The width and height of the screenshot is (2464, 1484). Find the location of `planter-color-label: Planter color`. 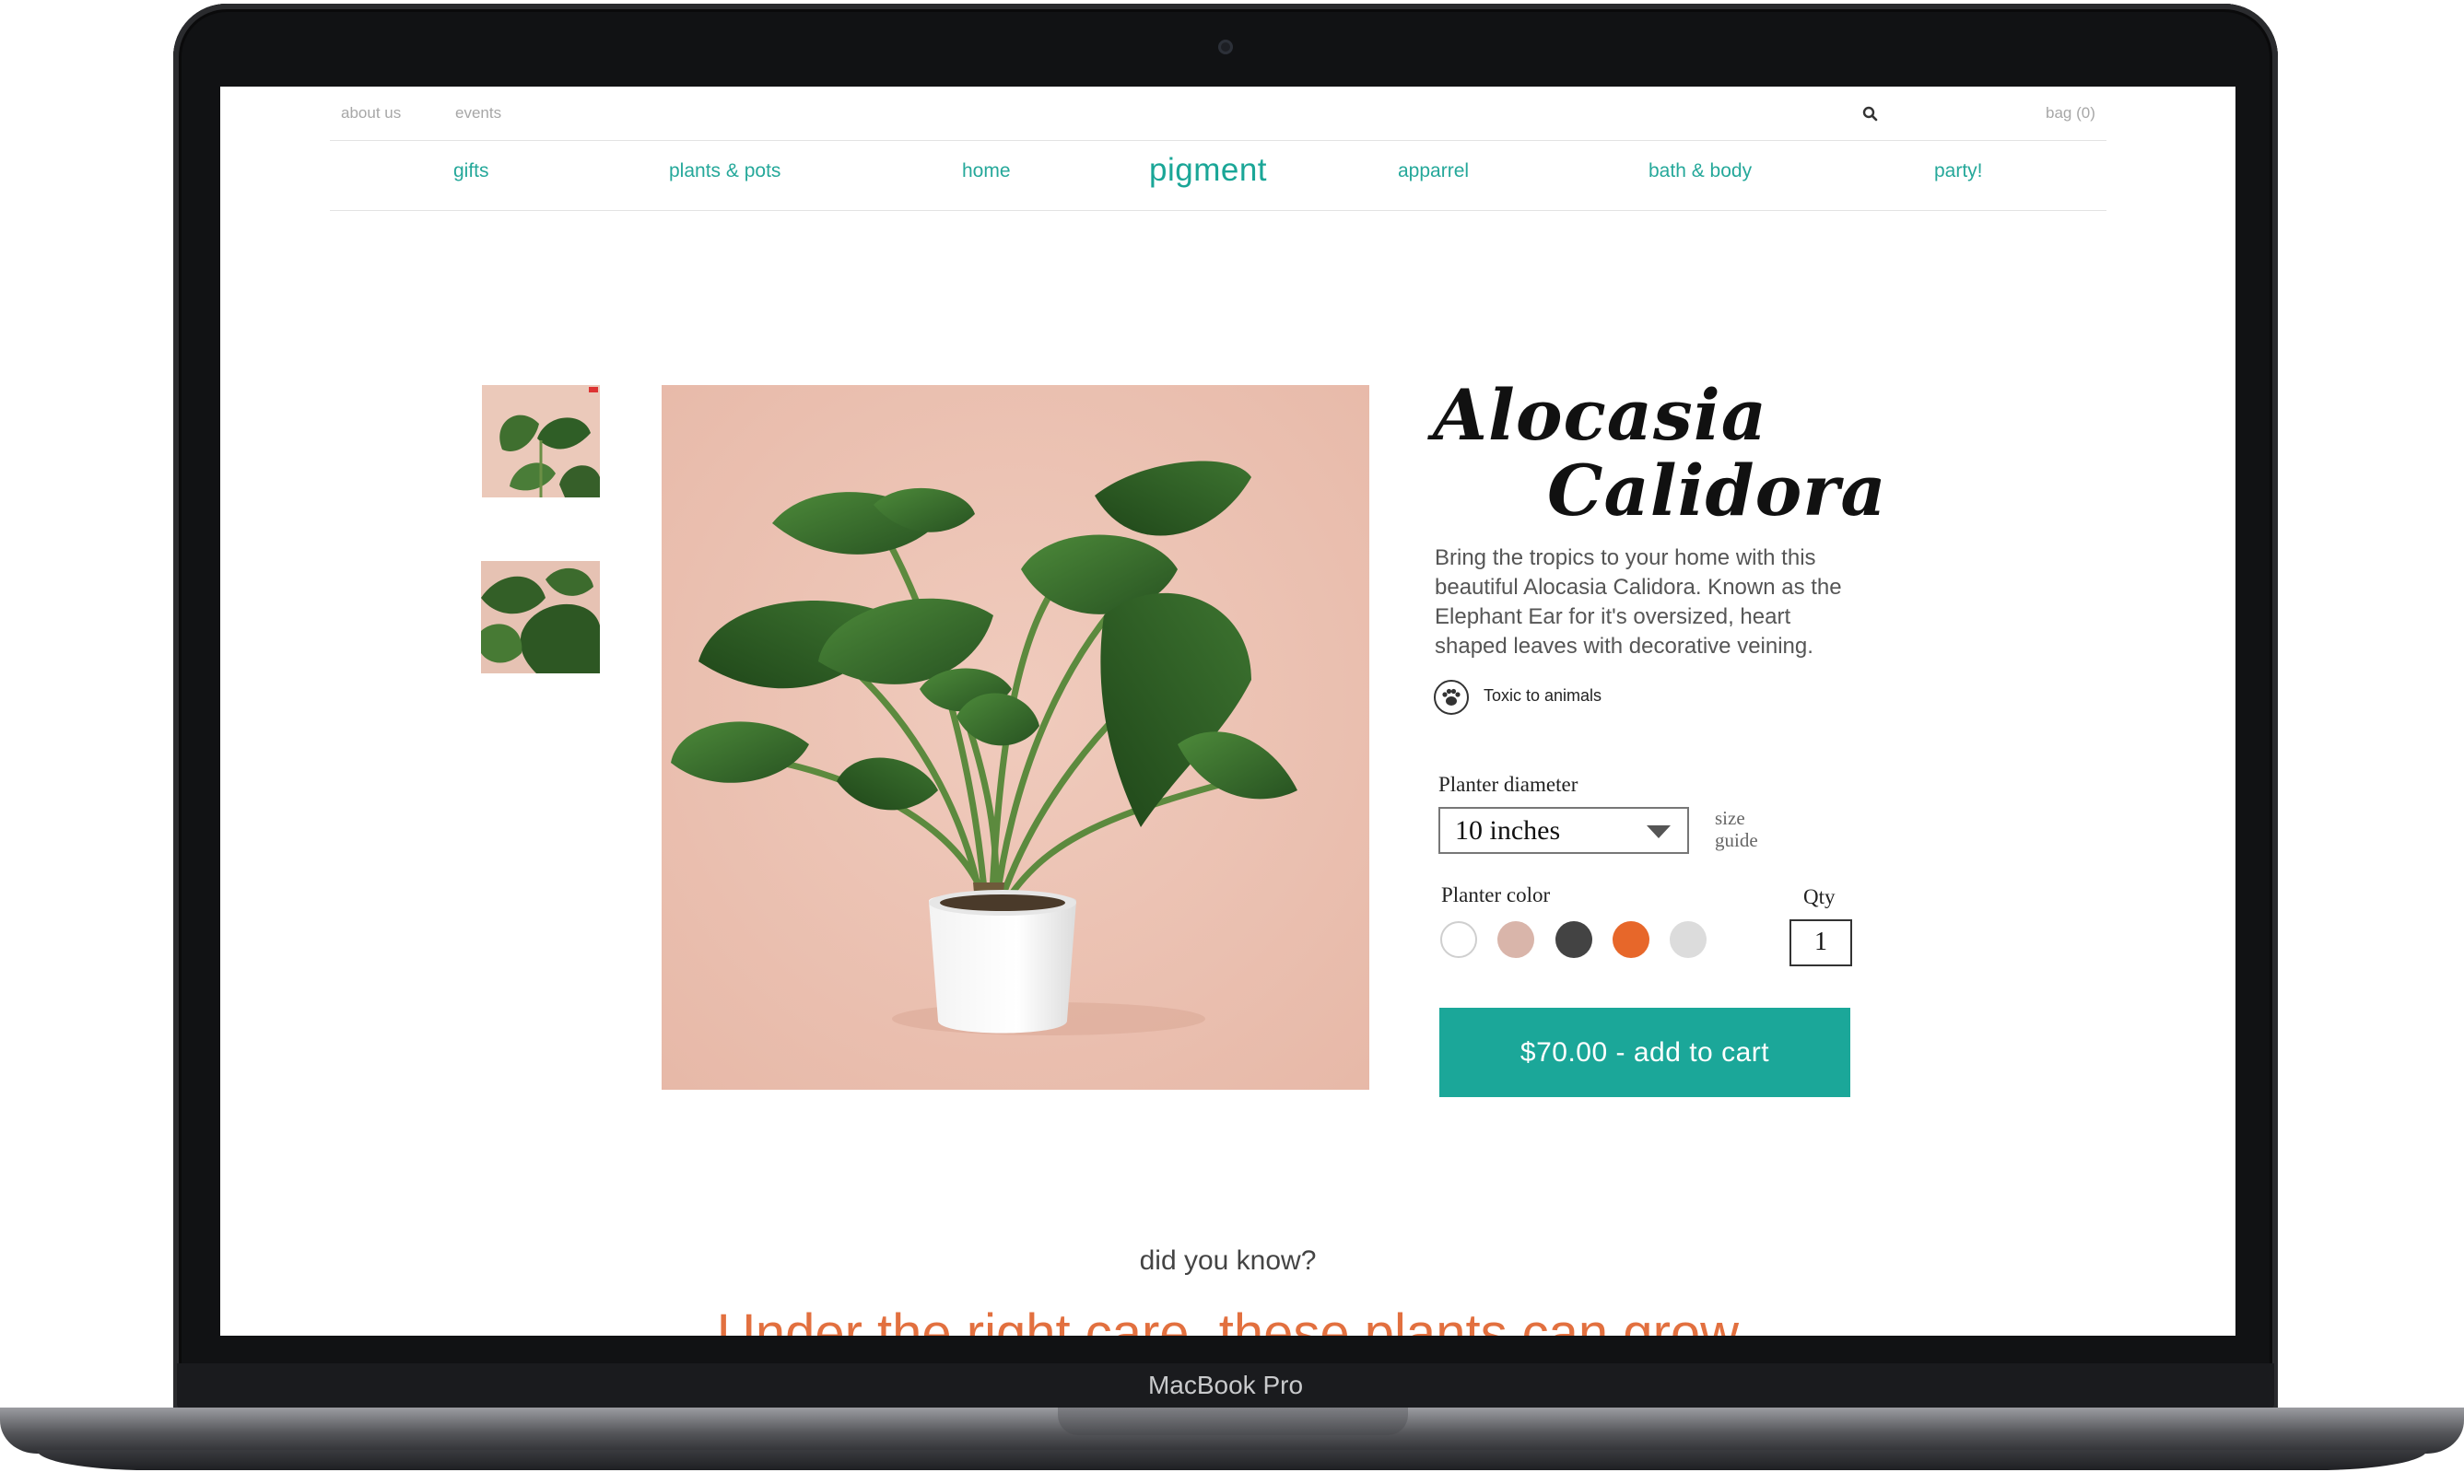

planter-color-label: Planter color is located at coordinates (1496, 894).